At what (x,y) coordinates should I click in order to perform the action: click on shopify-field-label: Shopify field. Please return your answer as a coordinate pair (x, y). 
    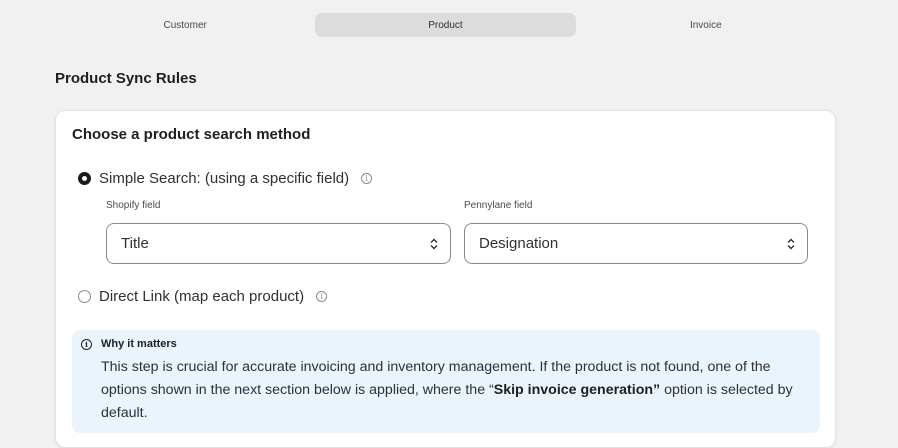
    Looking at the image, I should click on (133, 205).